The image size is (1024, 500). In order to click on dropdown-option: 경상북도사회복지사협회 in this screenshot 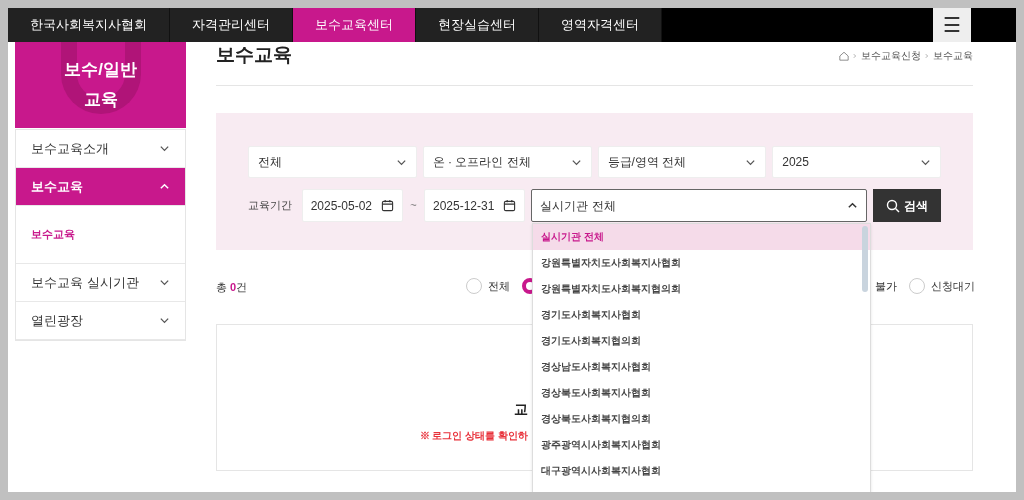, I will do `click(701, 393)`.